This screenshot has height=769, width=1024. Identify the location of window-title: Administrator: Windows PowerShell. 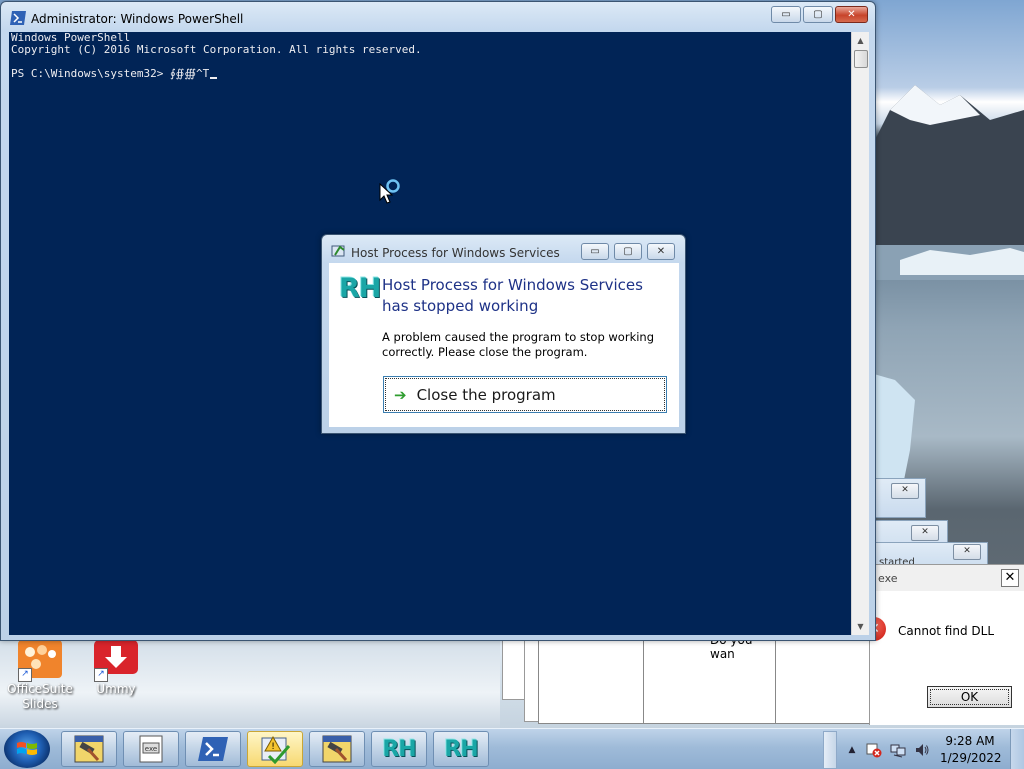
(137, 19).